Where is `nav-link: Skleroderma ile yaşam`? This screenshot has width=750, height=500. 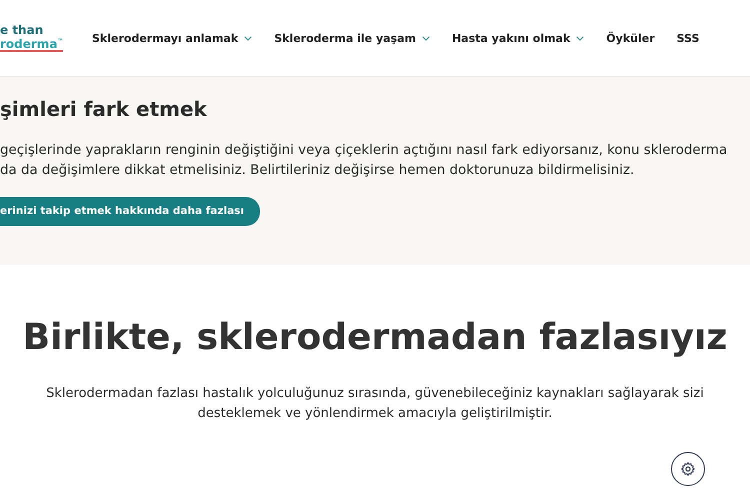 nav-link: Skleroderma ile yaşam is located at coordinates (352, 38).